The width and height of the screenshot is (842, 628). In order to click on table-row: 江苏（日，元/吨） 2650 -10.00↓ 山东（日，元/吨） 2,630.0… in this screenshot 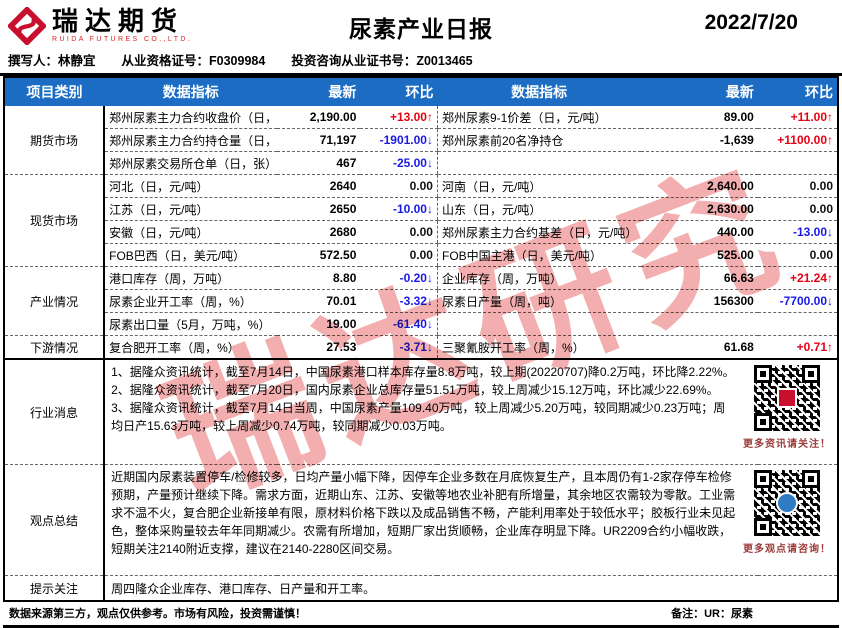, I will do `click(421, 209)`.